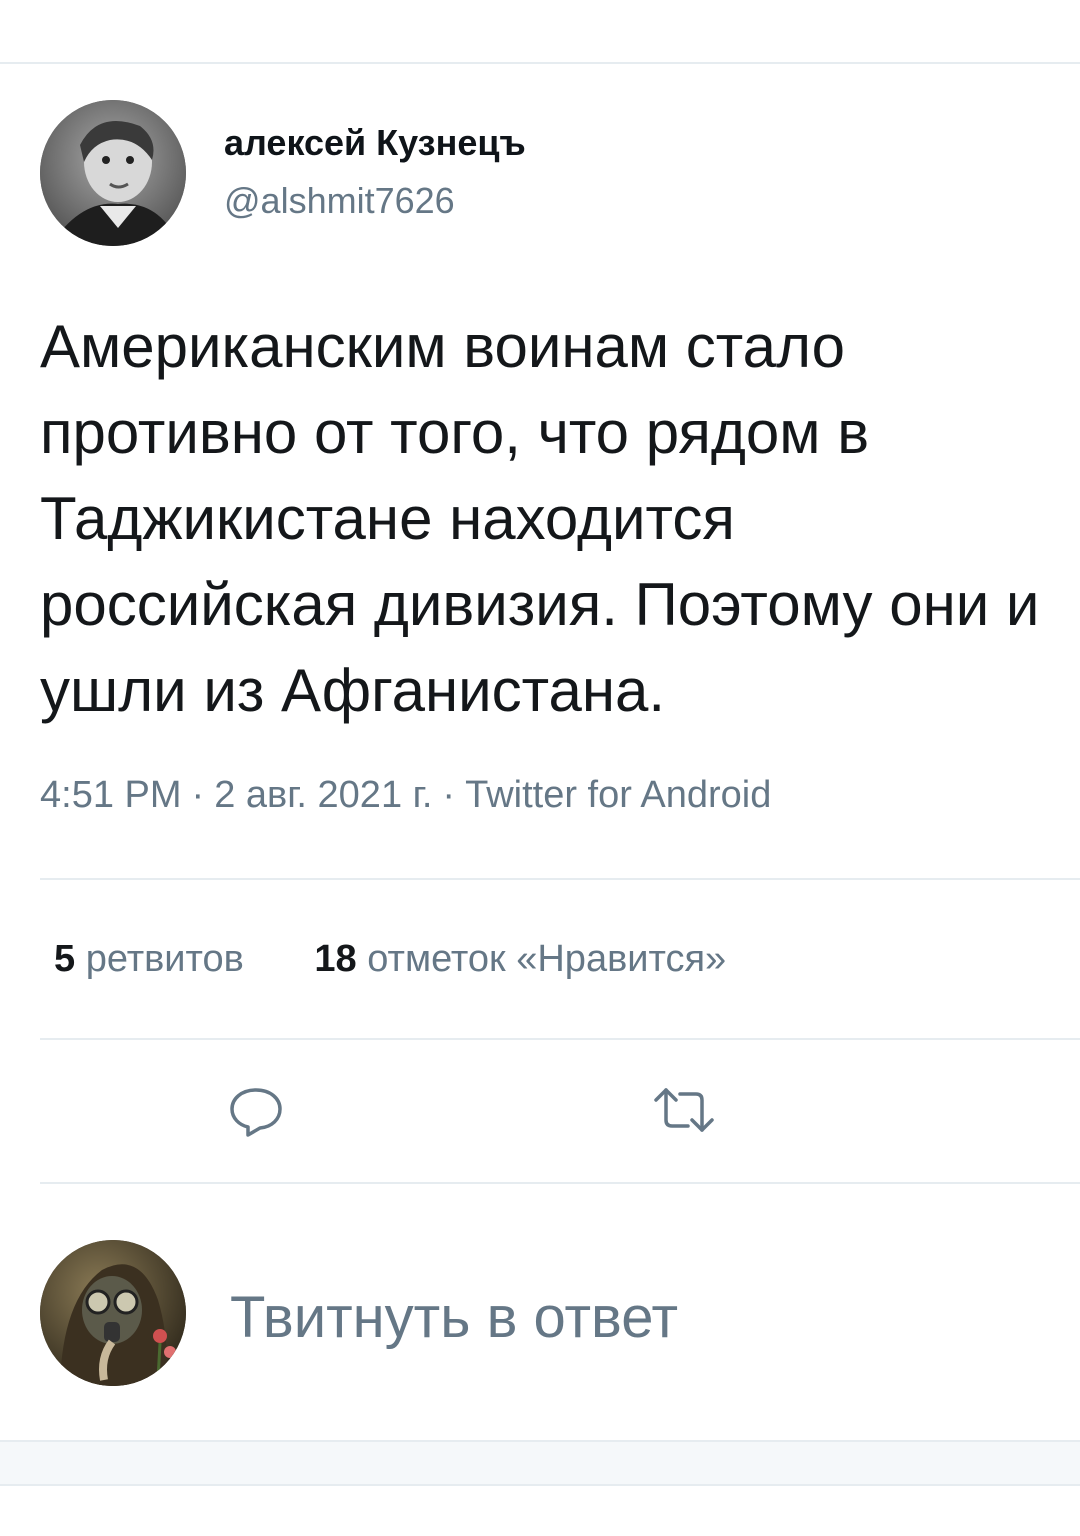  What do you see at coordinates (540, 175) in the screenshot?
I see `tweet-author: алексей Кузнецъ @alshmit7626` at bounding box center [540, 175].